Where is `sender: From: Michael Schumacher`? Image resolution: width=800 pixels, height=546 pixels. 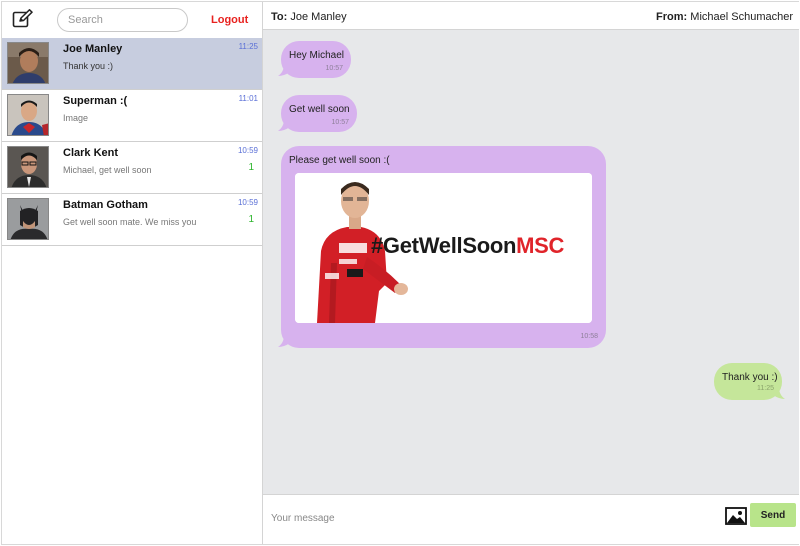 sender: From: Michael Schumacher is located at coordinates (724, 17).